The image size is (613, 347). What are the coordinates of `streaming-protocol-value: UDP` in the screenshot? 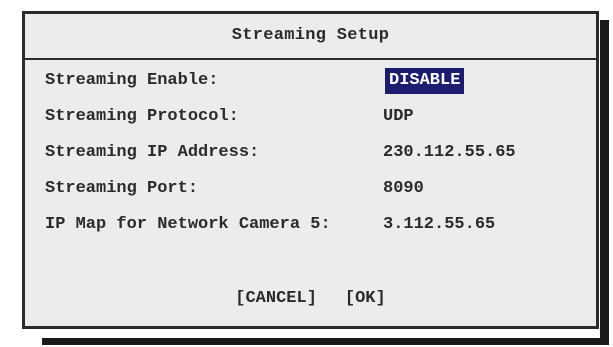 It's located at (398, 117).